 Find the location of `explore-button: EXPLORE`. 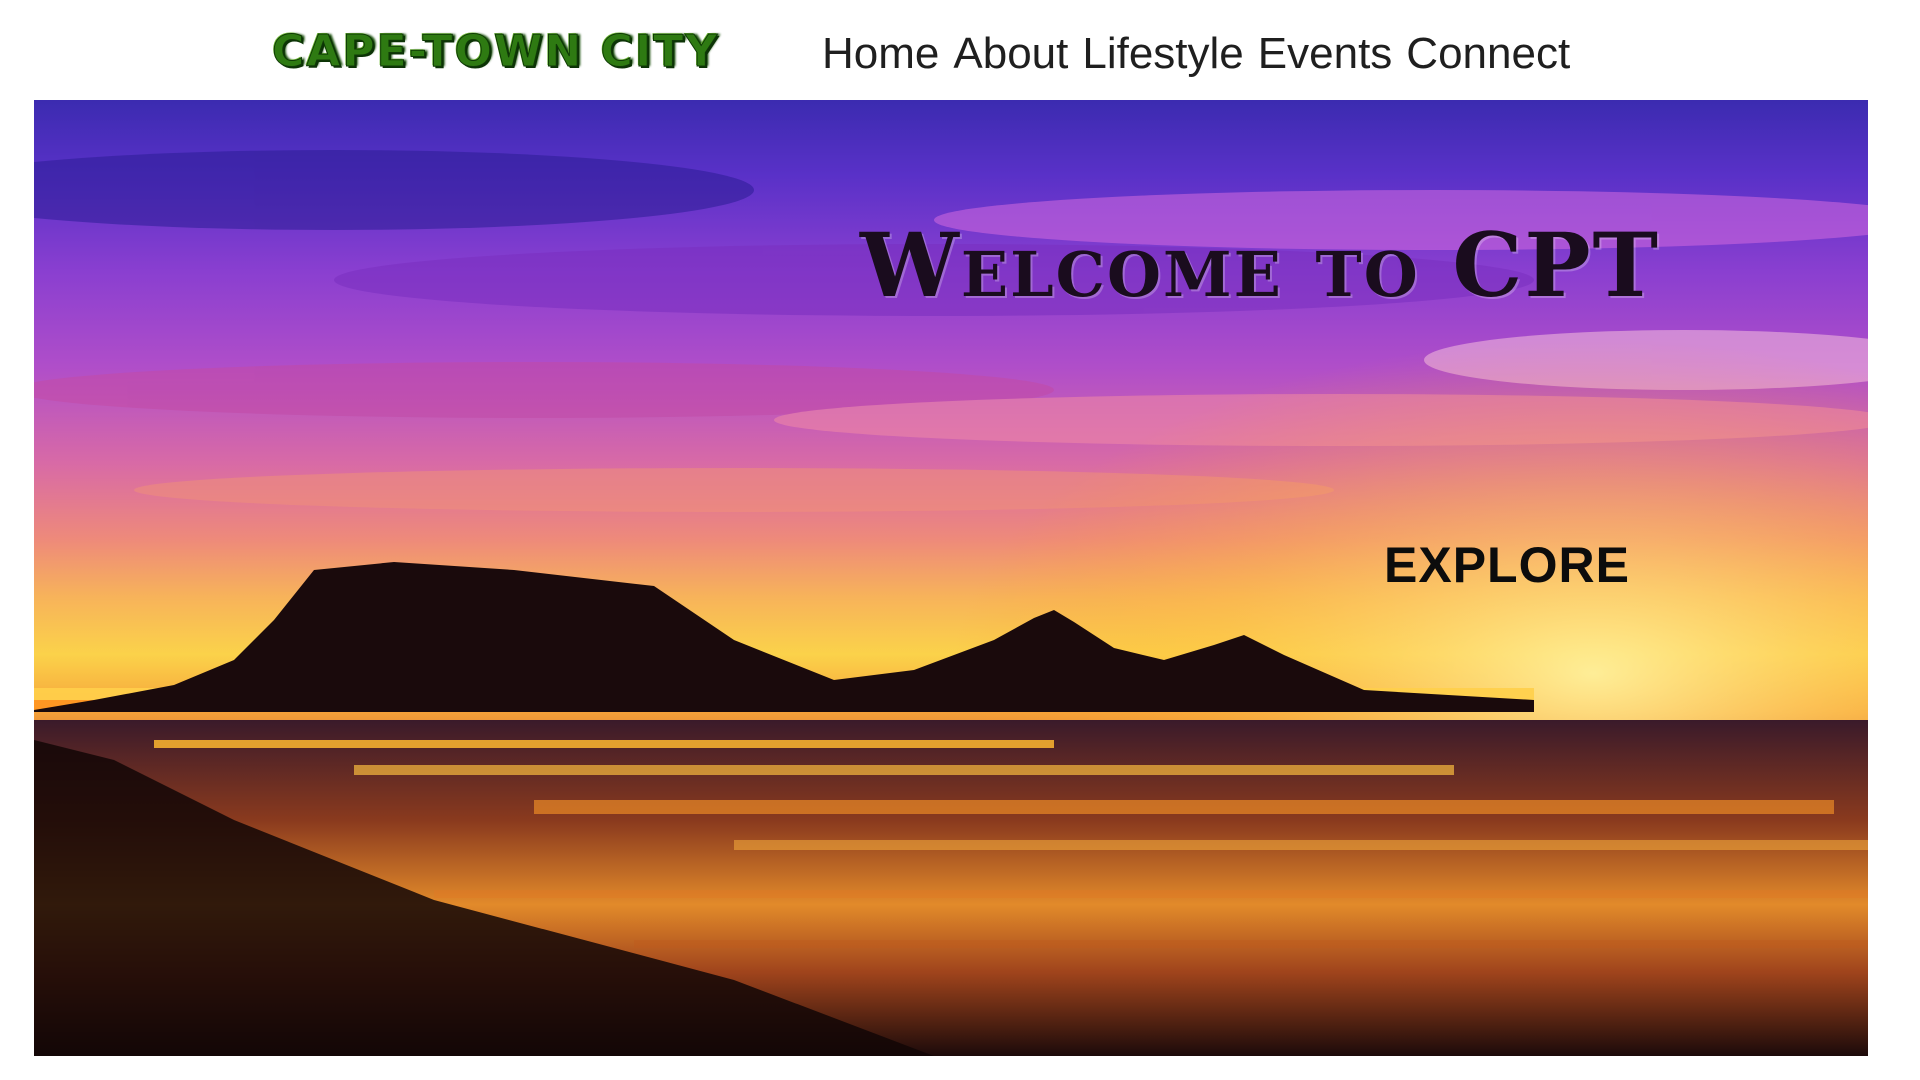

explore-button: EXPLORE is located at coordinates (1507, 565).